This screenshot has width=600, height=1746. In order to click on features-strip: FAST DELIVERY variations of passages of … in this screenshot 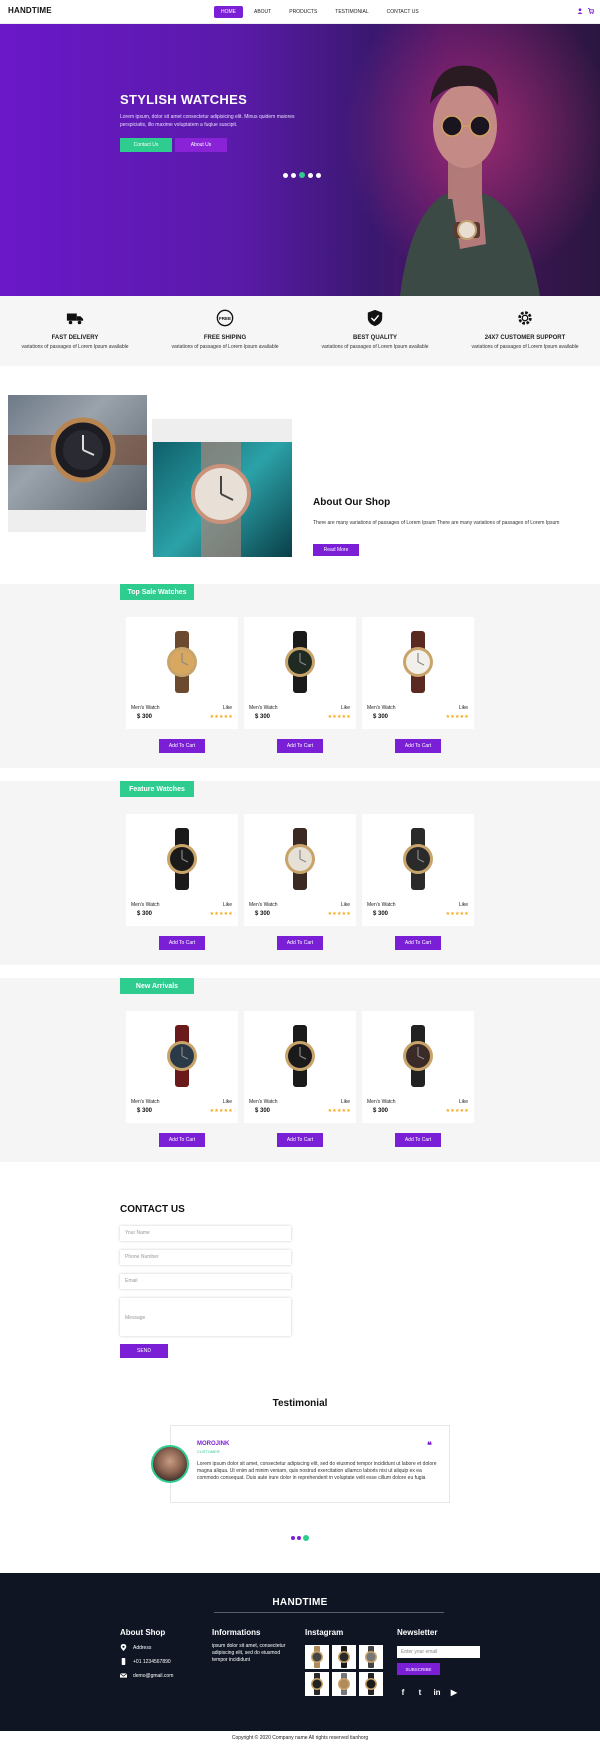, I will do `click(300, 331)`.